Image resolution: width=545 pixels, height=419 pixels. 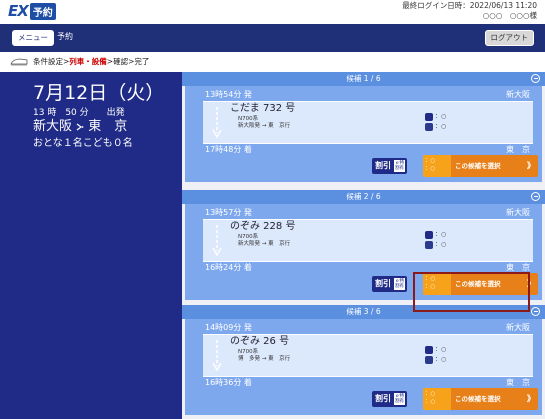 I want to click on route-arrow-icon, so click(x=80, y=126).